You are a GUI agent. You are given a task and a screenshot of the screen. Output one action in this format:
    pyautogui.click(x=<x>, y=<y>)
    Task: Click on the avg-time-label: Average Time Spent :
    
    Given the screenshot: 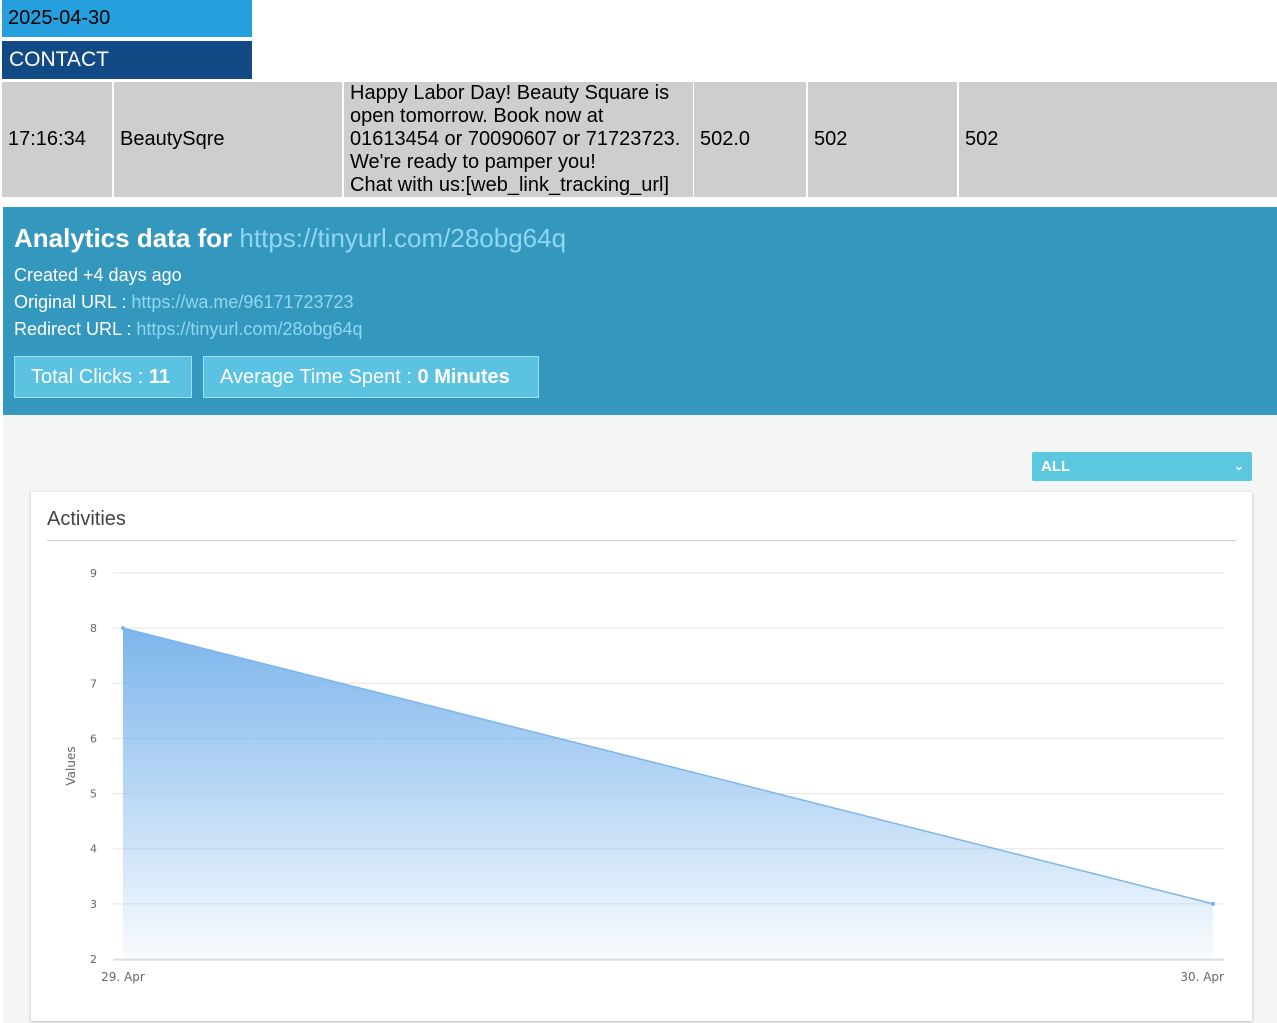 What is the action you would take?
    pyautogui.click(x=316, y=377)
    